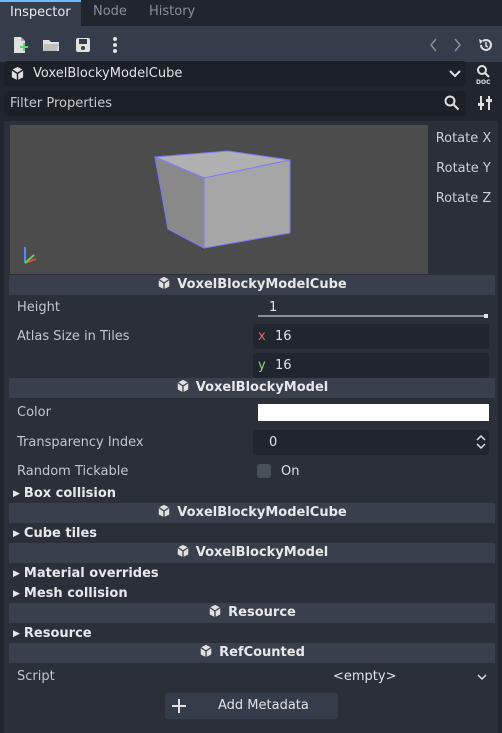 The height and width of the screenshot is (733, 502). Describe the element at coordinates (283, 336) in the screenshot. I see `atlas-x-value: 16` at that location.